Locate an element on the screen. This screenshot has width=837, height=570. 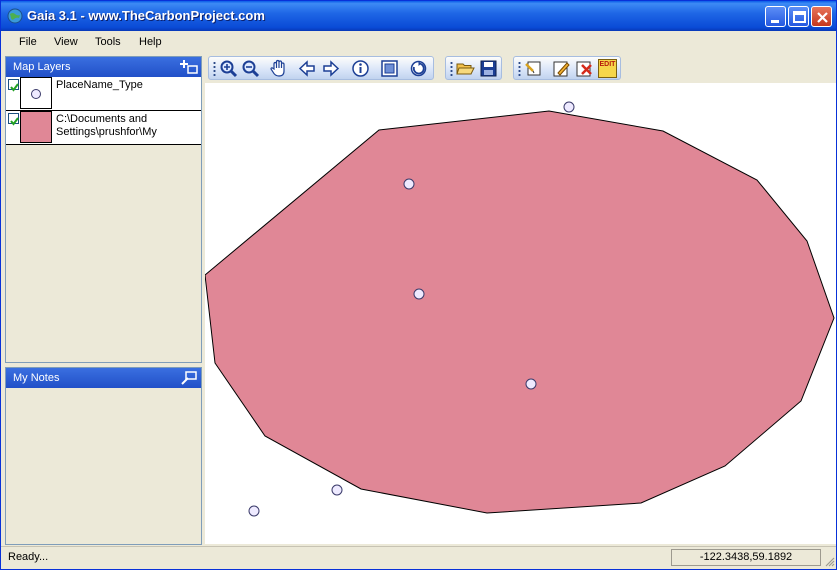
zoom-in-icon is located at coordinates (228, 68).